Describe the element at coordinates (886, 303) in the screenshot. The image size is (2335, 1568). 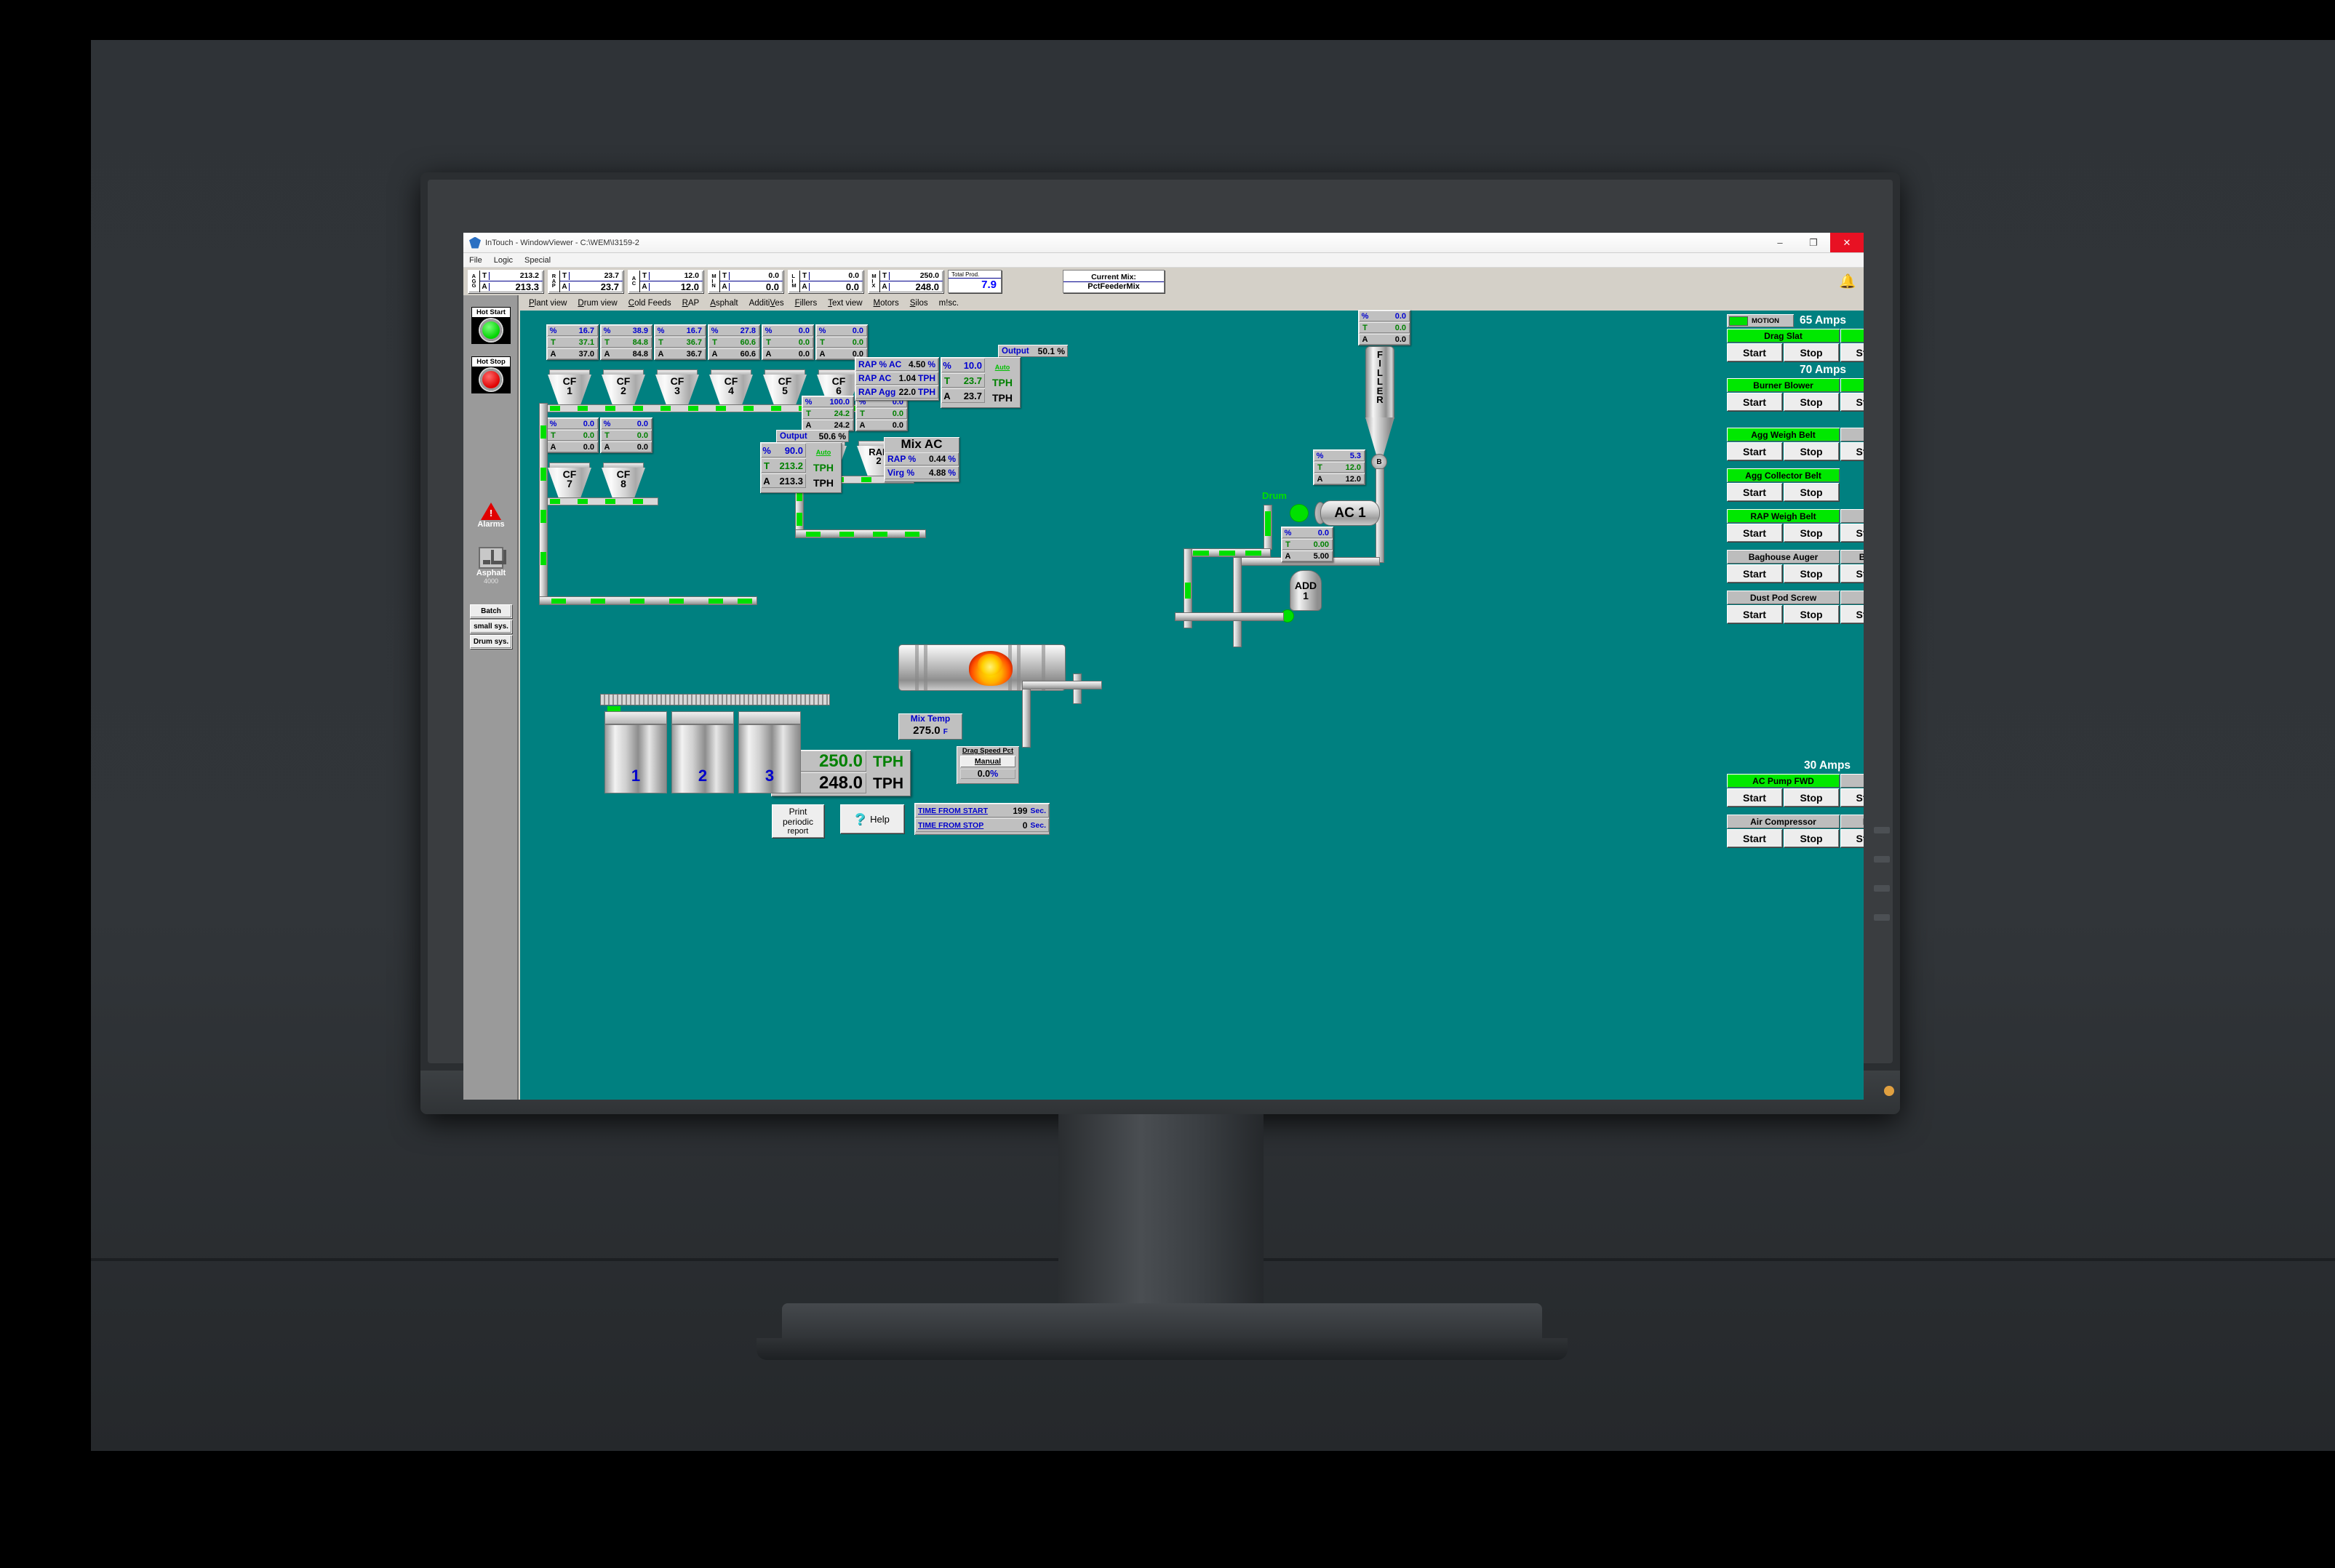
I see `nav-motors: Motors` at that location.